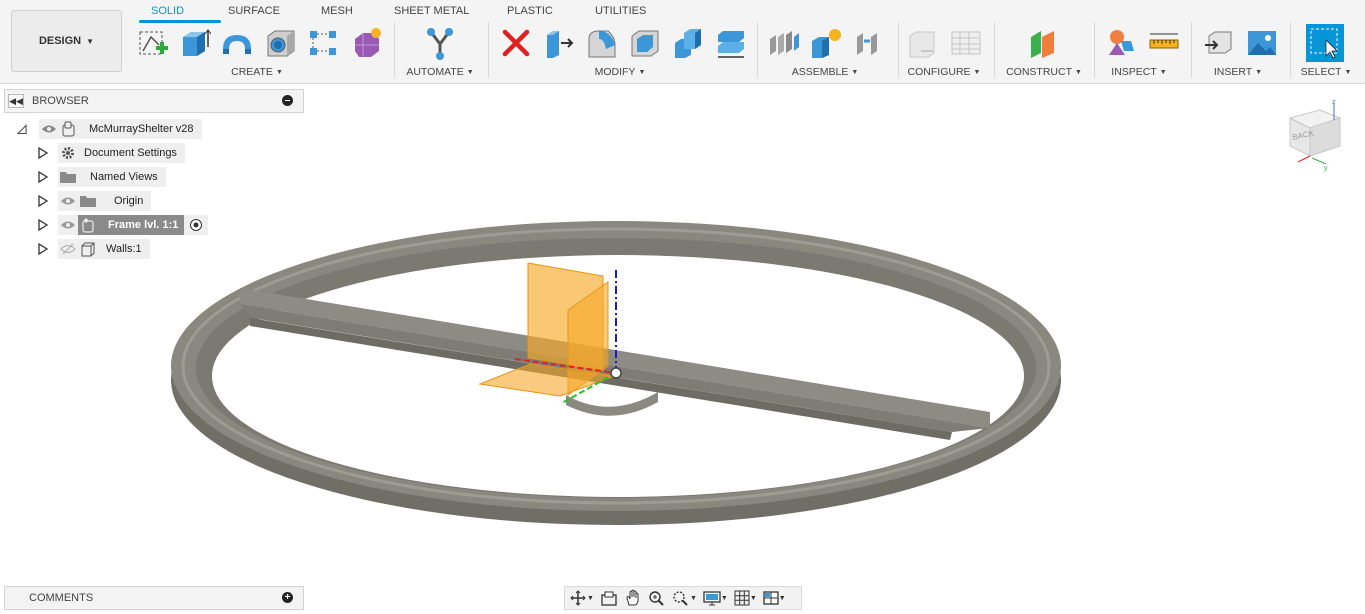  Describe the element at coordinates (237, 43) in the screenshot. I see `revolve-icon` at that location.